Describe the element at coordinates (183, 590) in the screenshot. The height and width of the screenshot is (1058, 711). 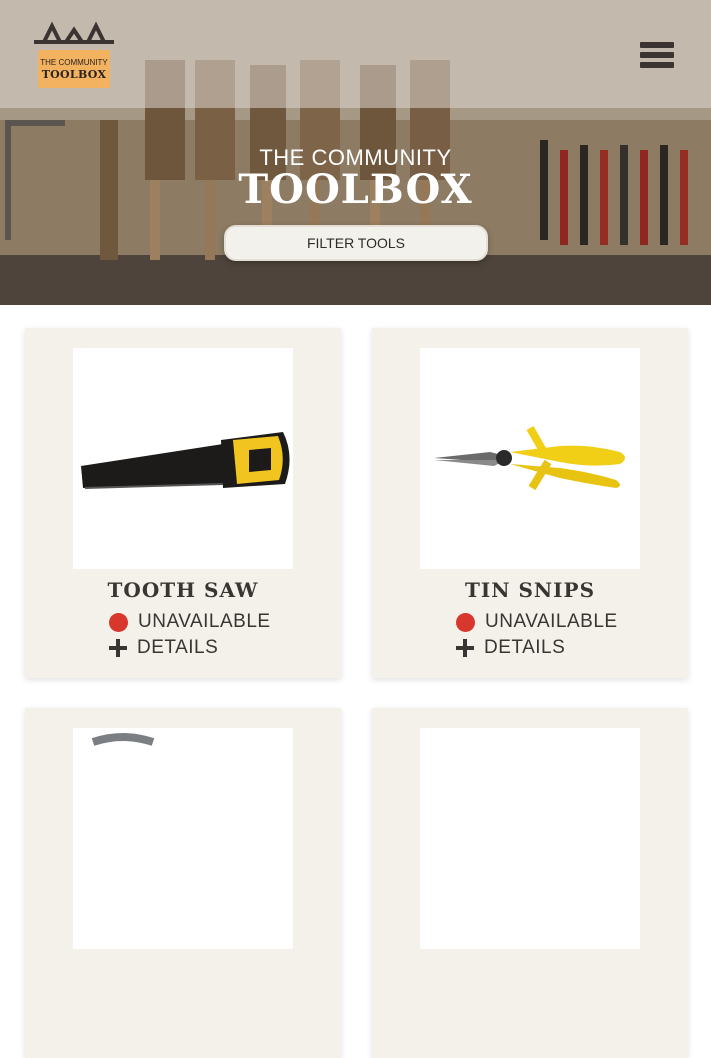
I see `tool-name: TOOTH SAW` at that location.